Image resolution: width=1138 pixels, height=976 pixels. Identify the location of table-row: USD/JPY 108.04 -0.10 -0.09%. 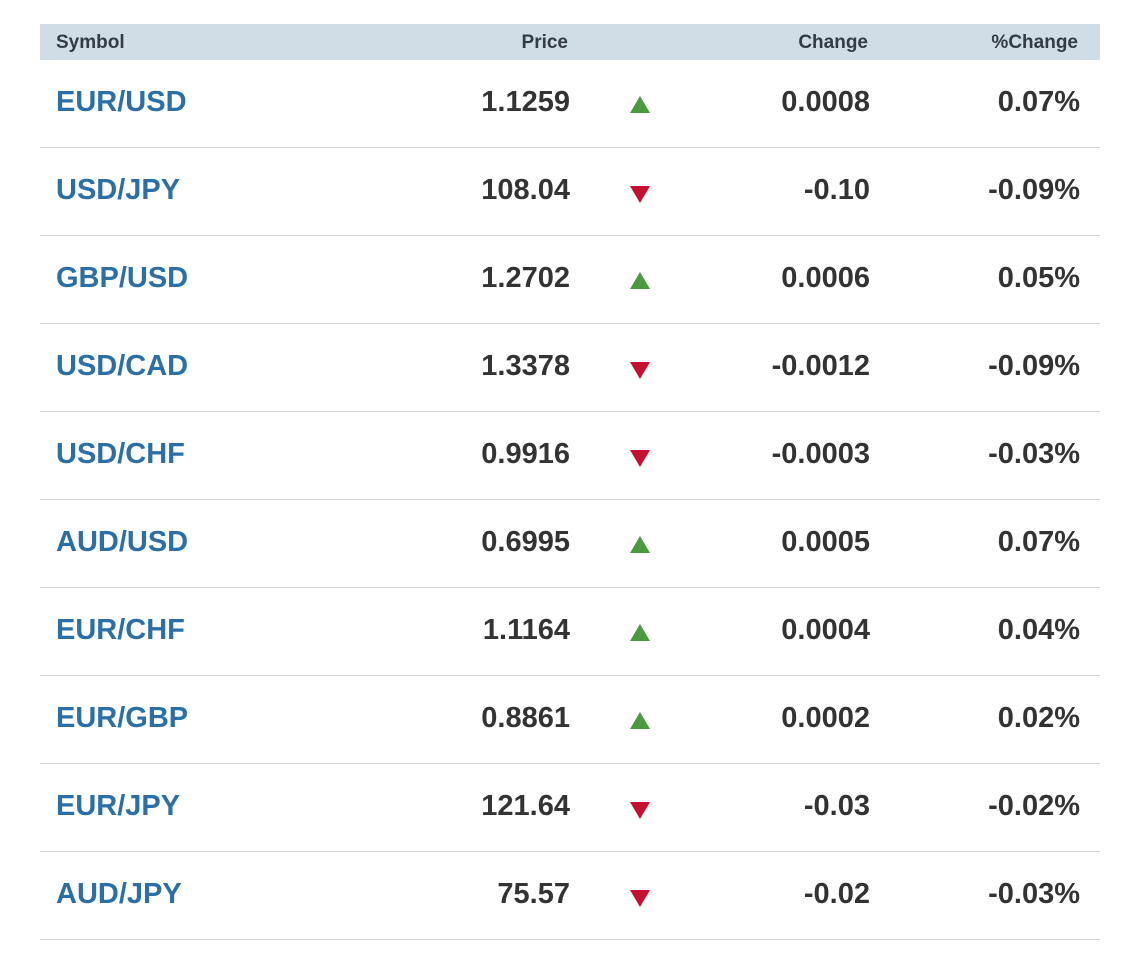
(570, 192).